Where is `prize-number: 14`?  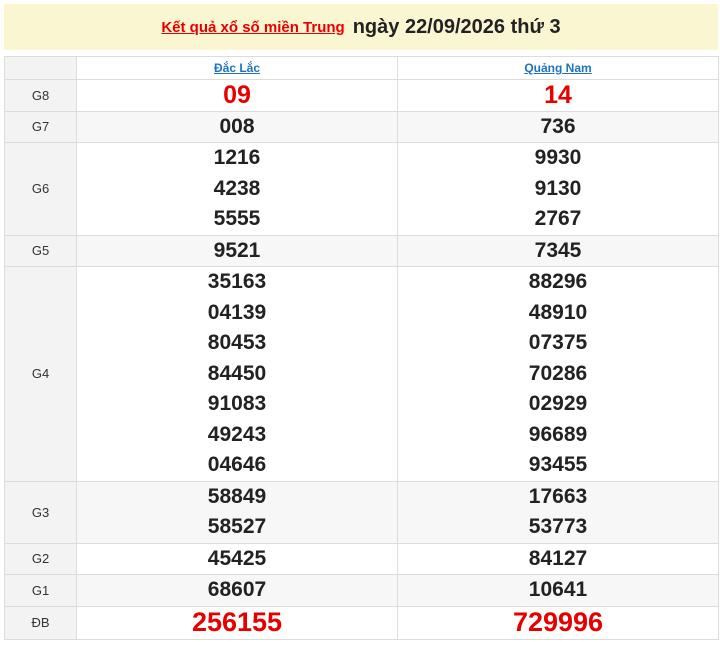 prize-number: 14 is located at coordinates (558, 95).